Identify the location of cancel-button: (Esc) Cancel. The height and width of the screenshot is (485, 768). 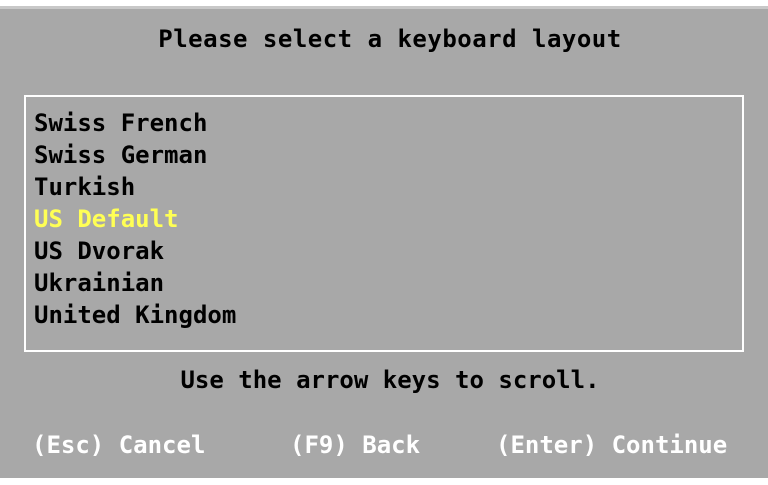
(118, 445).